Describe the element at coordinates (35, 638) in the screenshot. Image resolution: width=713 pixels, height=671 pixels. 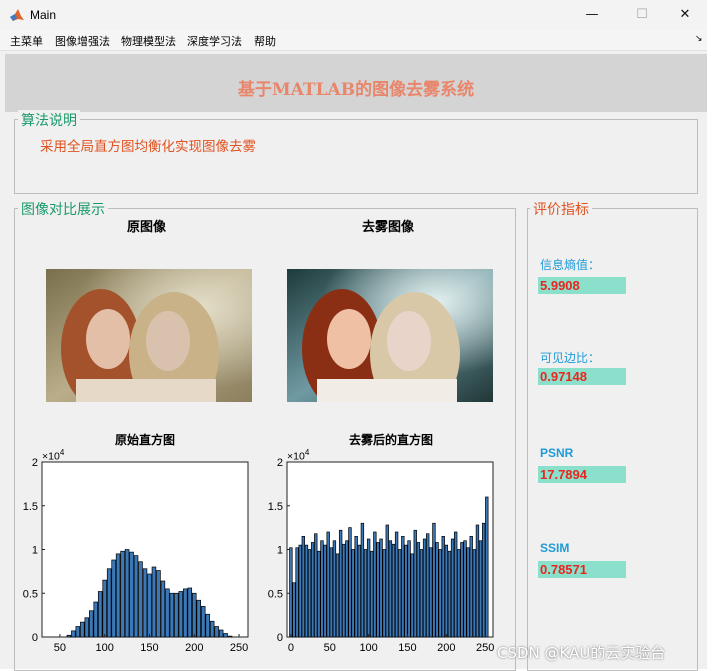
I see `y-tick-label: 0` at that location.